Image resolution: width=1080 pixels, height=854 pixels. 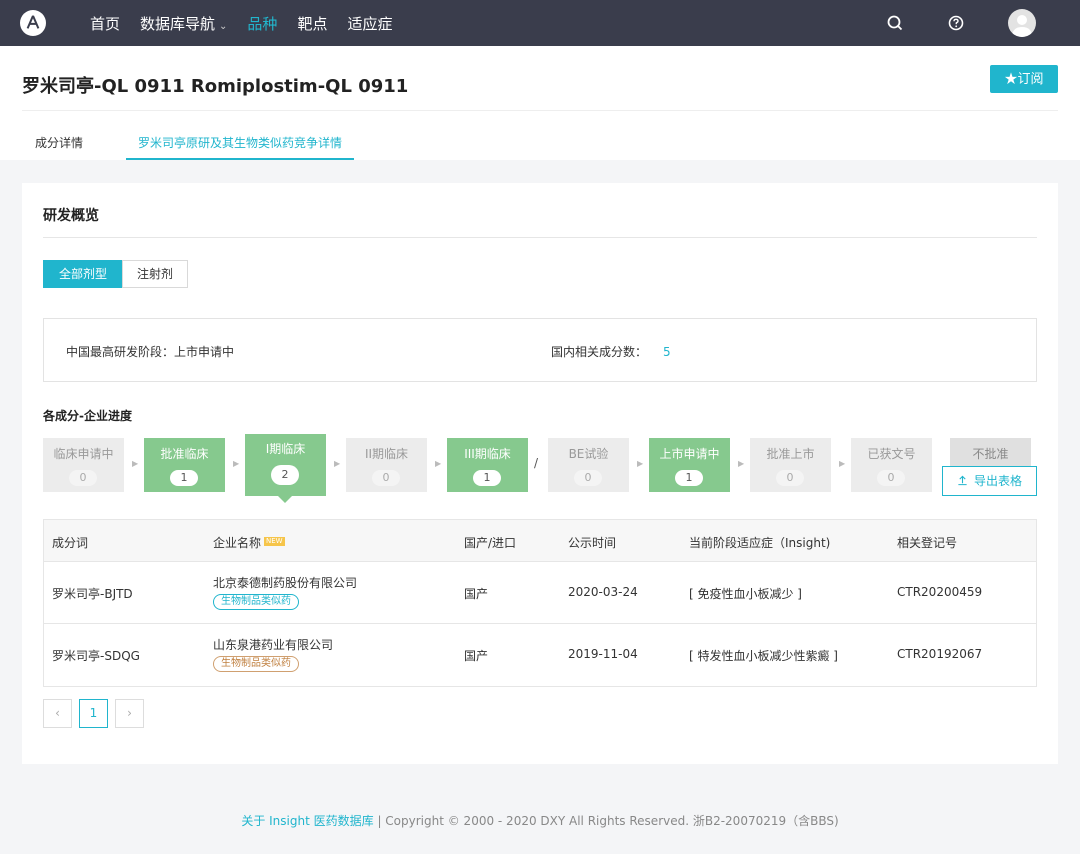 I want to click on new-badge: NEW, so click(x=274, y=541).